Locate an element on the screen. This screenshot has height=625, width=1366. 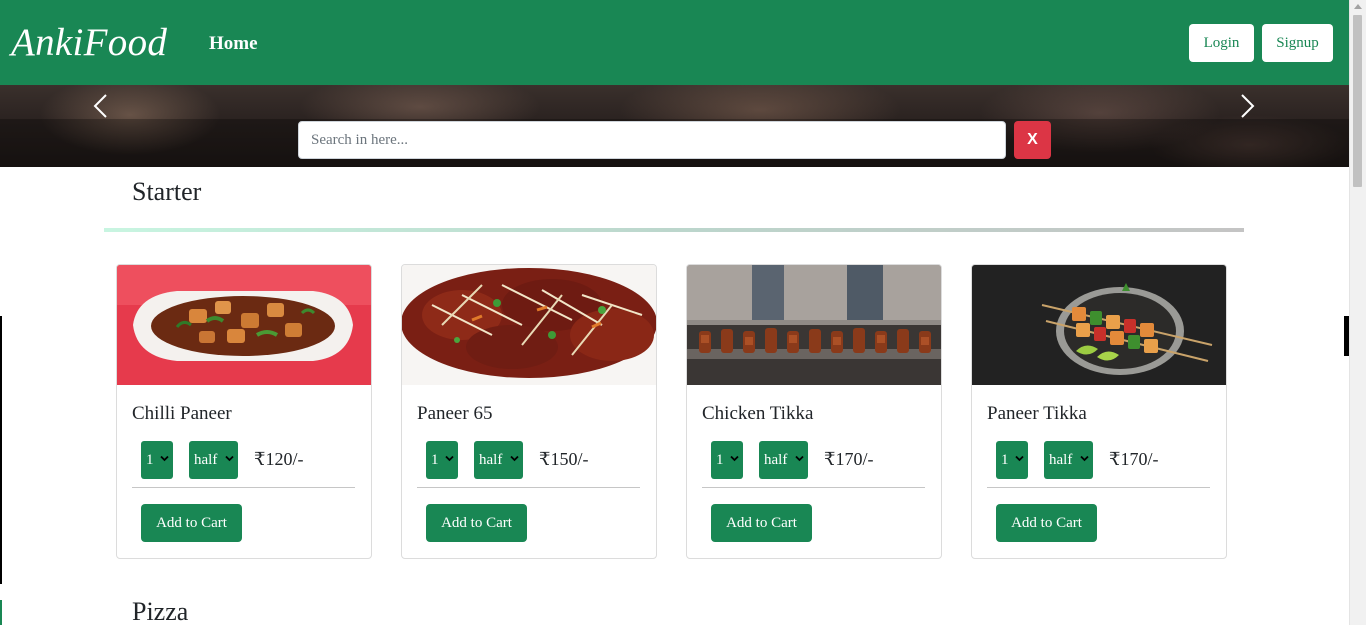
food-name: Chilli Paneer is located at coordinates (182, 413).